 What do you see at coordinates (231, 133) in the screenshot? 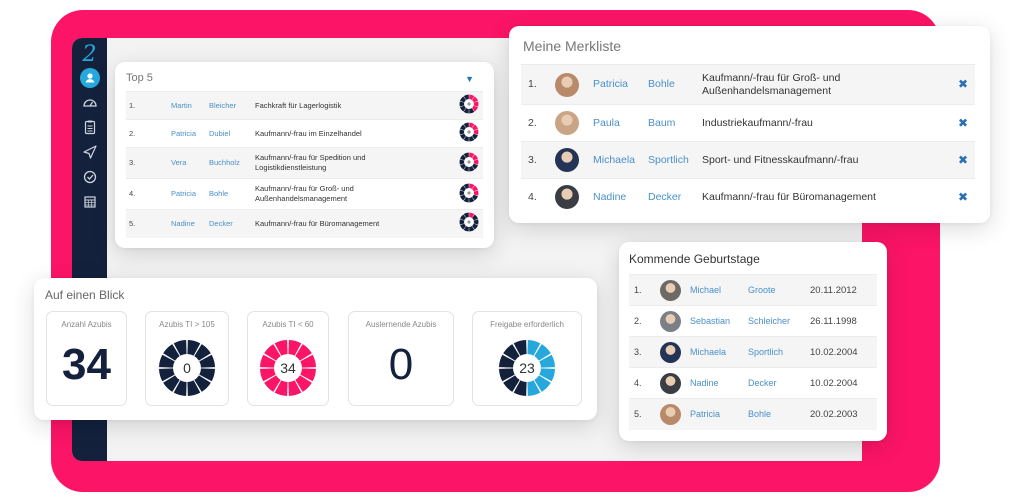
I see `last-name-link: Dubiel` at bounding box center [231, 133].